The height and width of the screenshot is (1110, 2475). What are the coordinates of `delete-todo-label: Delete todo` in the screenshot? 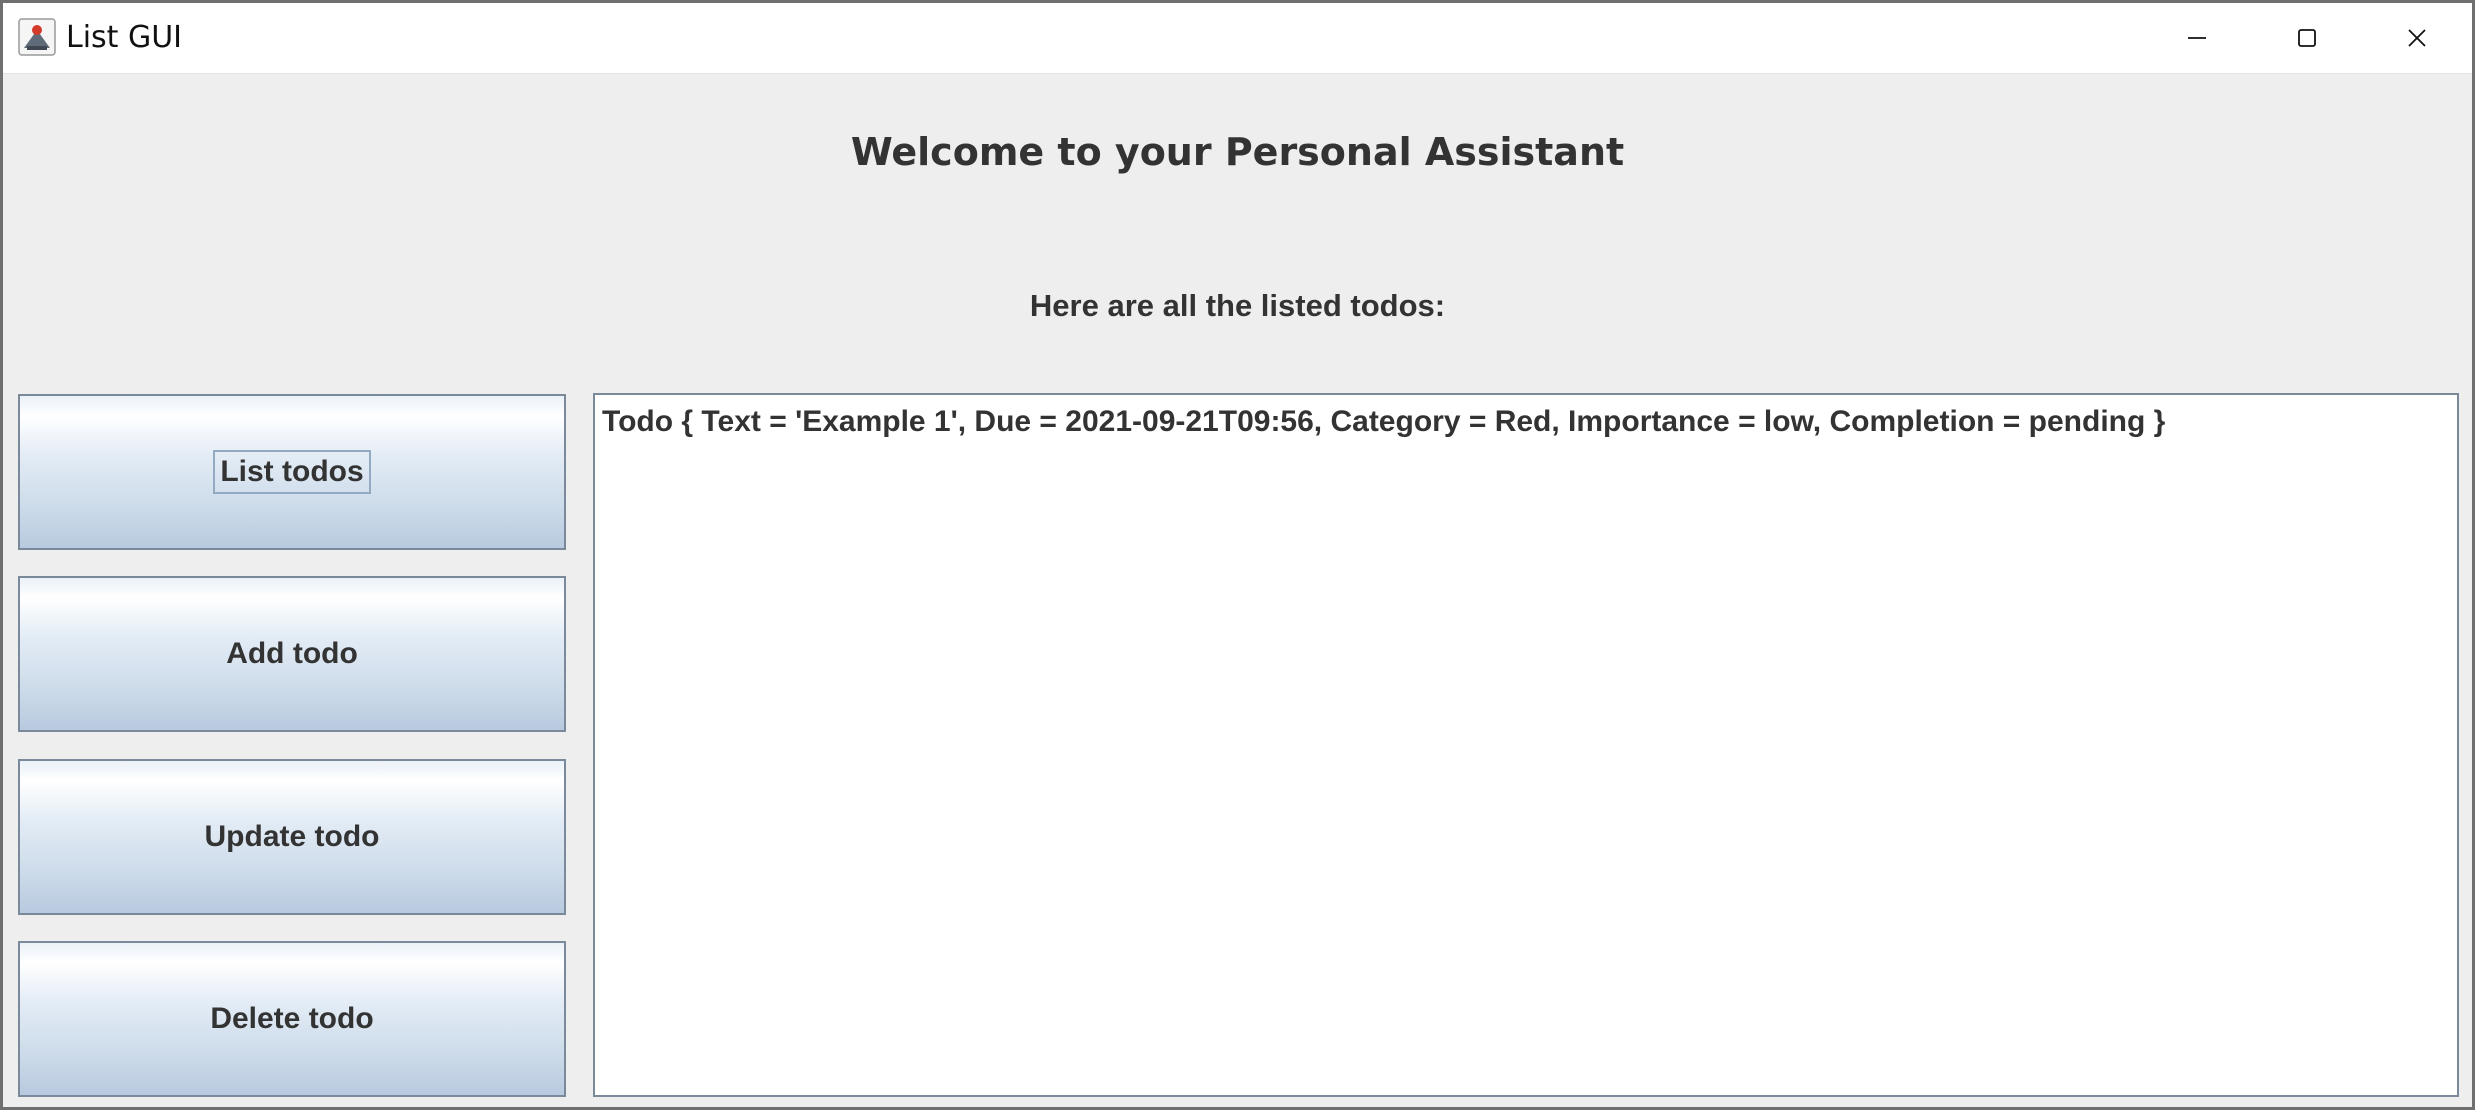 It's located at (292, 1018).